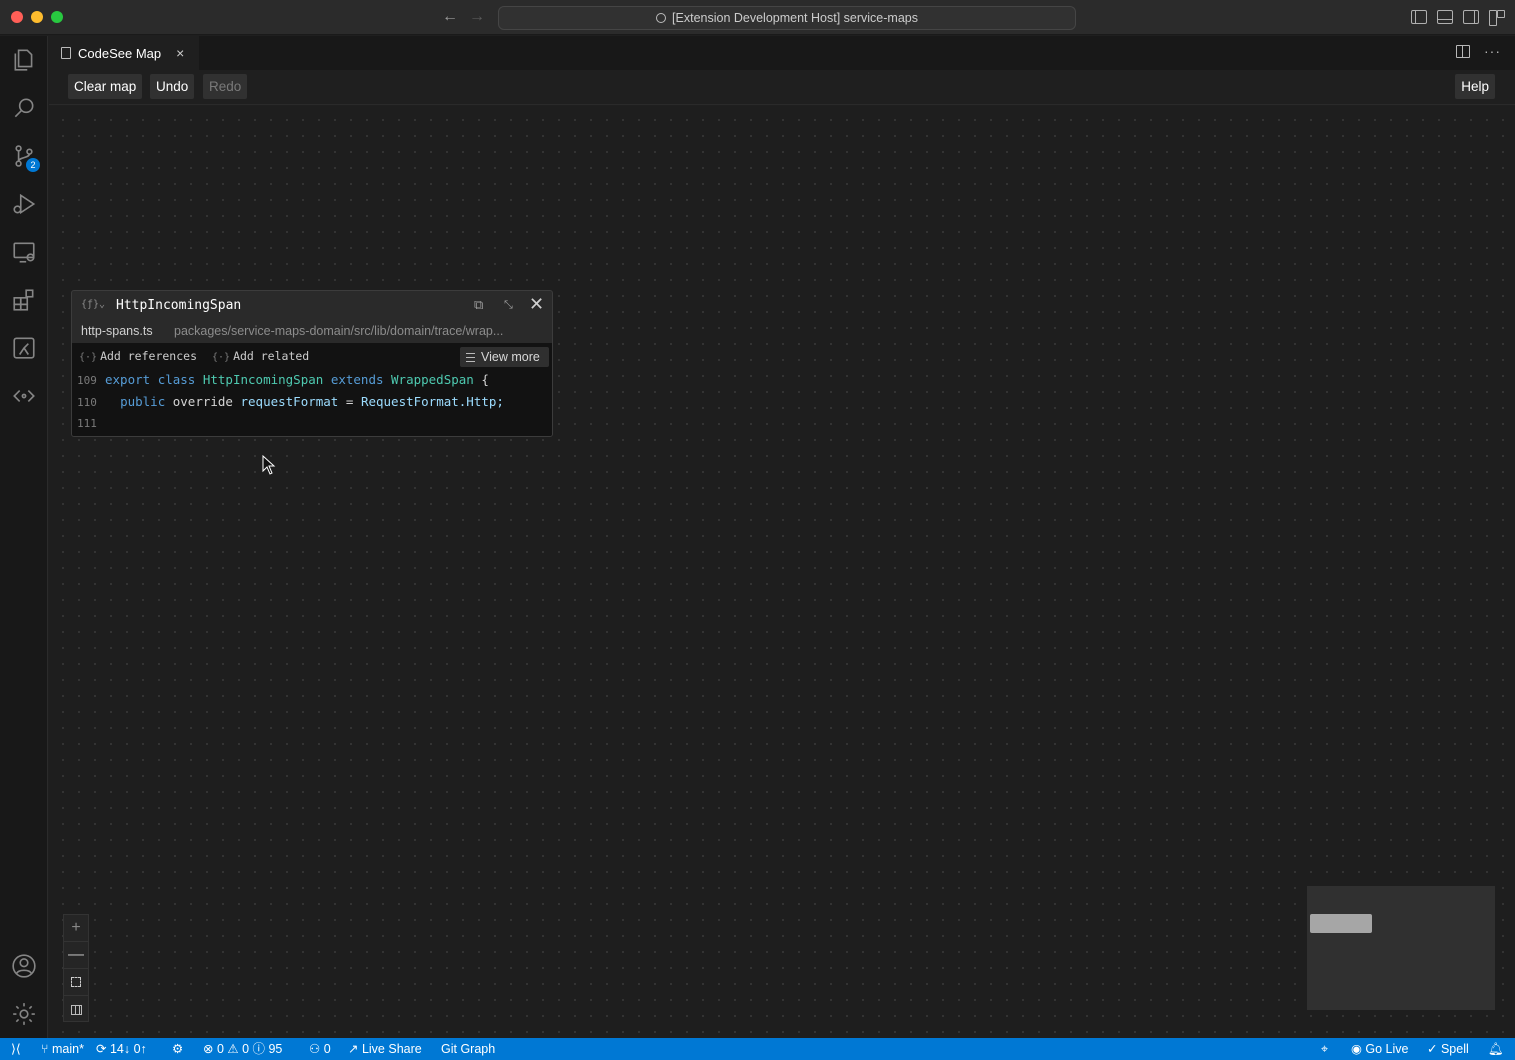 The width and height of the screenshot is (1515, 1060). I want to click on code-token: =, so click(349, 401).